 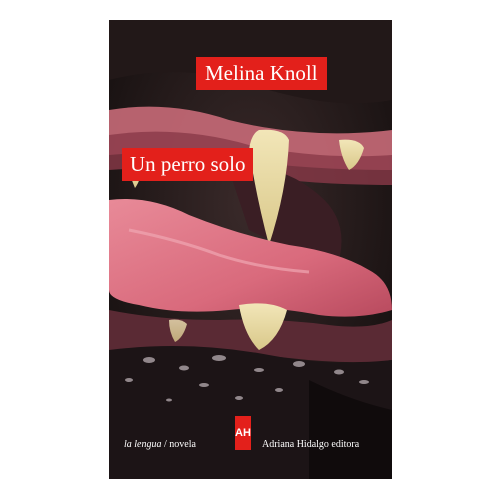 I want to click on series-line: la lengua / novela, so click(x=160, y=444).